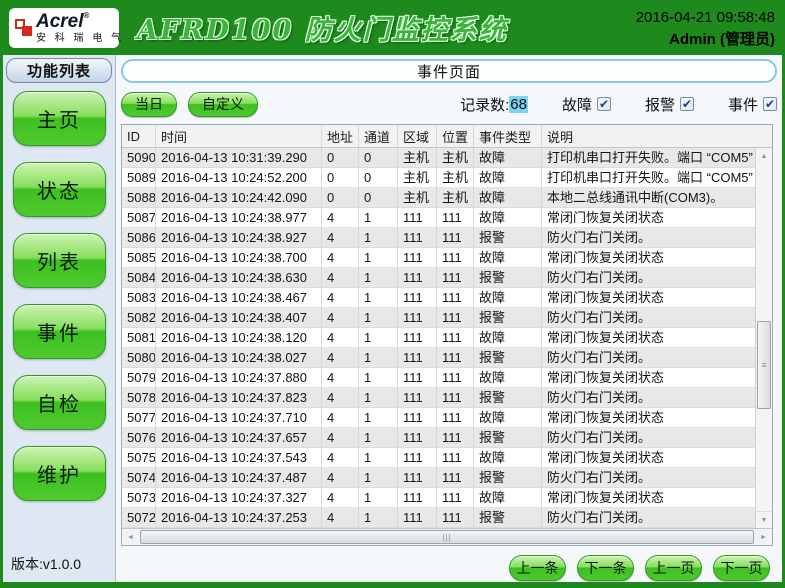 The width and height of the screenshot is (785, 588). Describe the element at coordinates (417, 136) in the screenshot. I see `column-header-area: 区域` at that location.